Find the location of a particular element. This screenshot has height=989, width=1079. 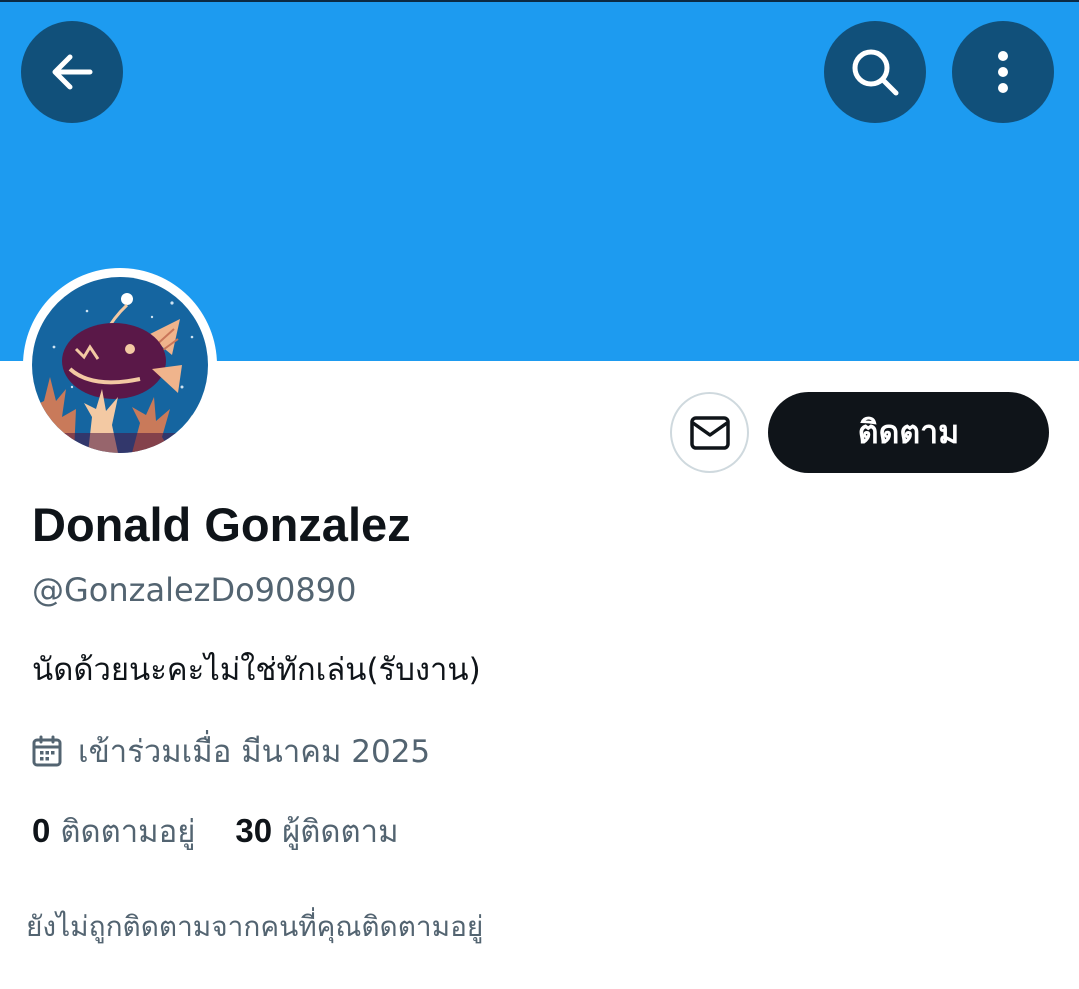

avatar is located at coordinates (120, 365).